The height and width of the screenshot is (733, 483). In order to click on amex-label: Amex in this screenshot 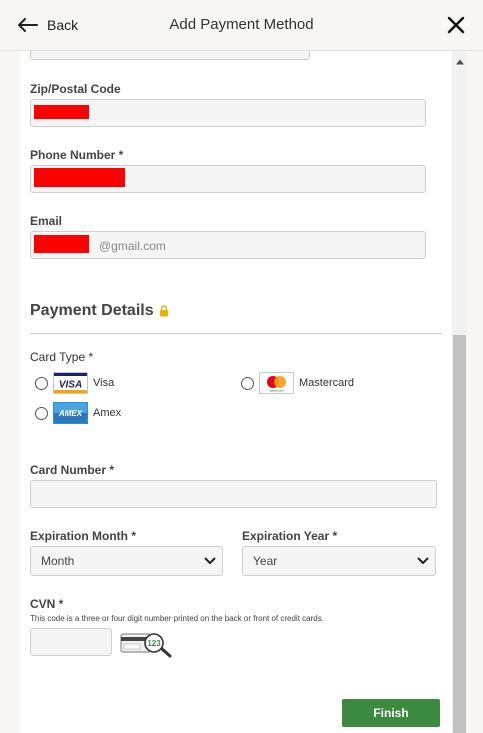, I will do `click(107, 413)`.